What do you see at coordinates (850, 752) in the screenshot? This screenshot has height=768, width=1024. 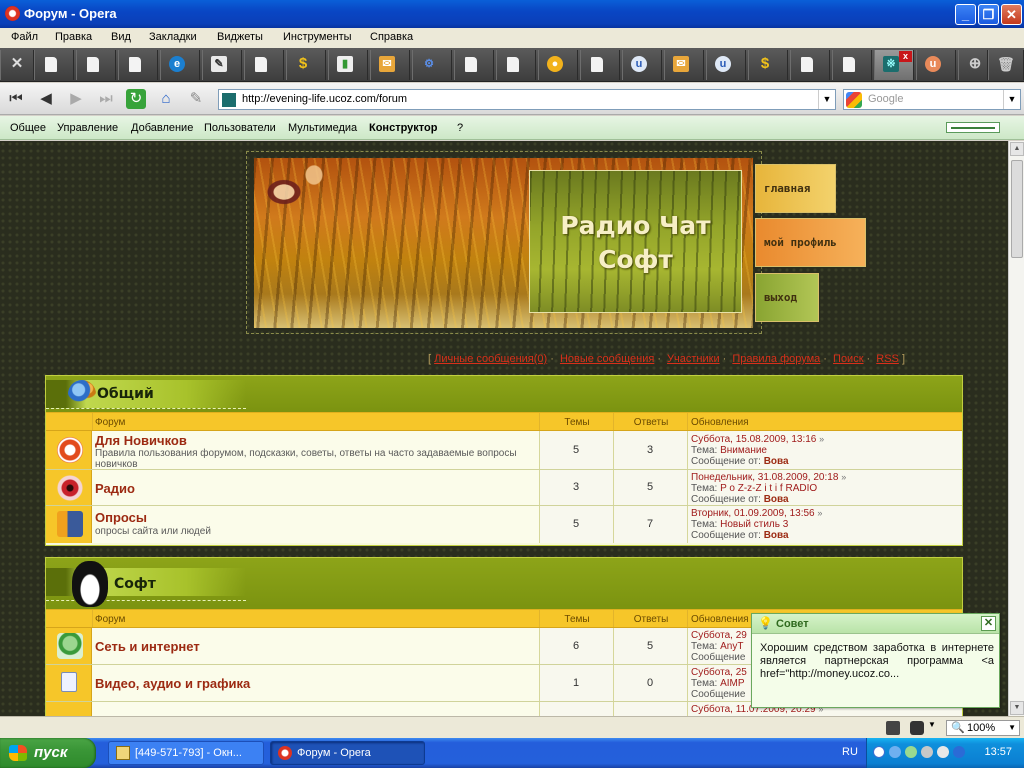 I see `language-indicator: RU` at bounding box center [850, 752].